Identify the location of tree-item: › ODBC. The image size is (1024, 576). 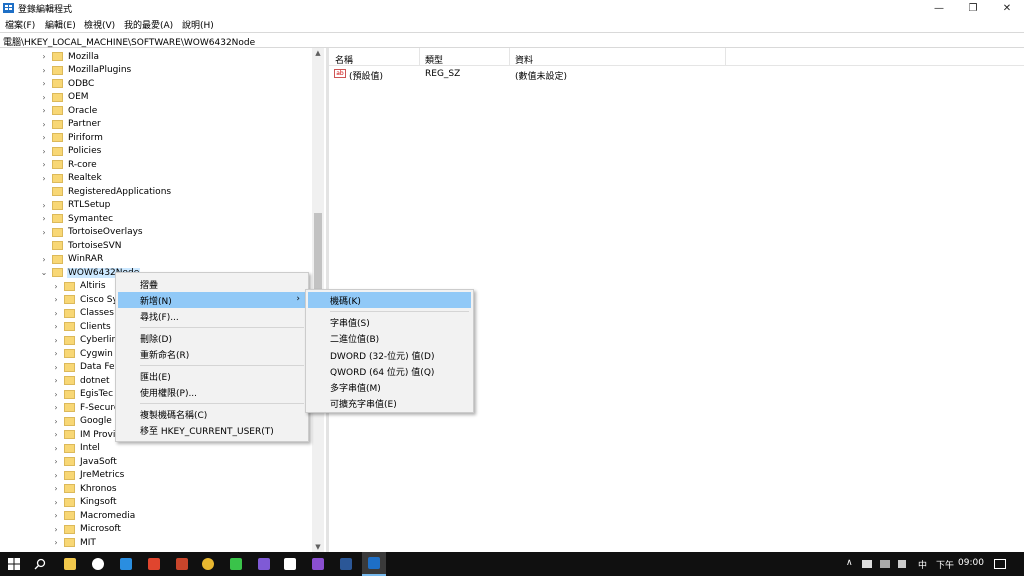
(67, 83).